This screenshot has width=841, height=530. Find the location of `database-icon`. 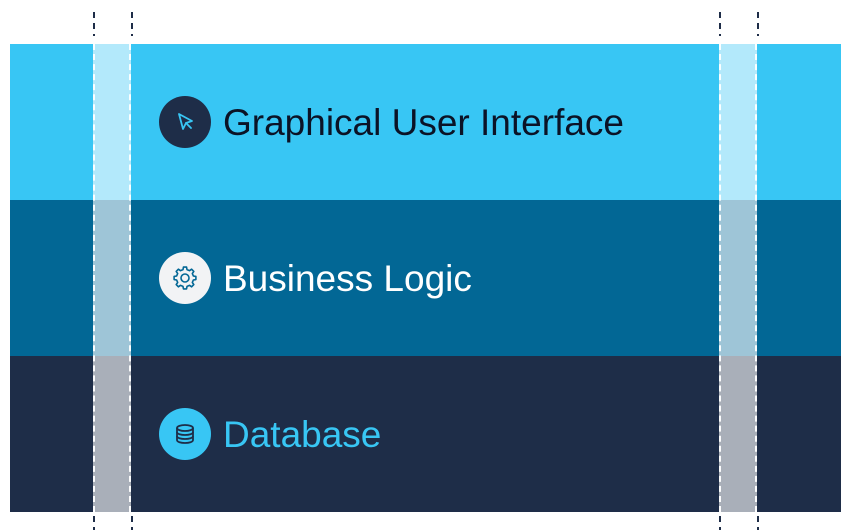

database-icon is located at coordinates (185, 434).